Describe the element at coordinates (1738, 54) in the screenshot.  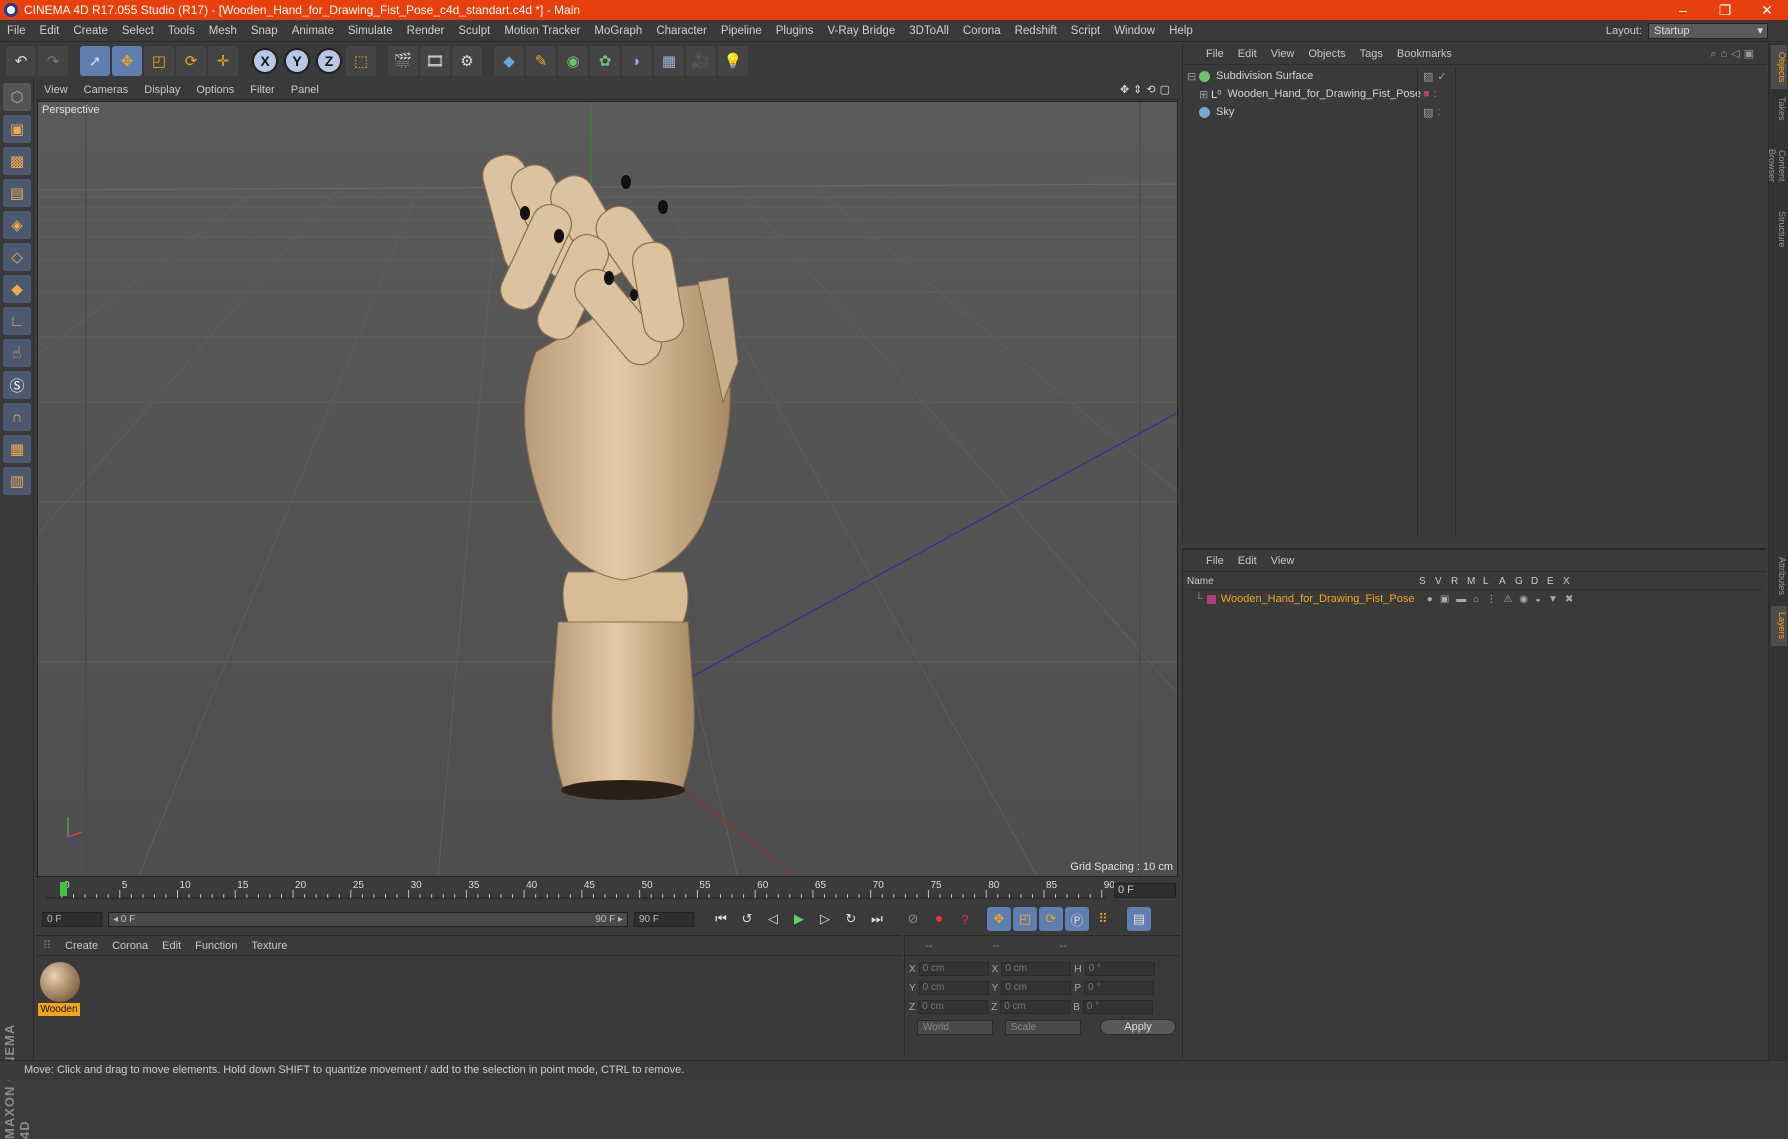
I see `object-manager-nav-icons: ⌕⌂◁▣` at that location.